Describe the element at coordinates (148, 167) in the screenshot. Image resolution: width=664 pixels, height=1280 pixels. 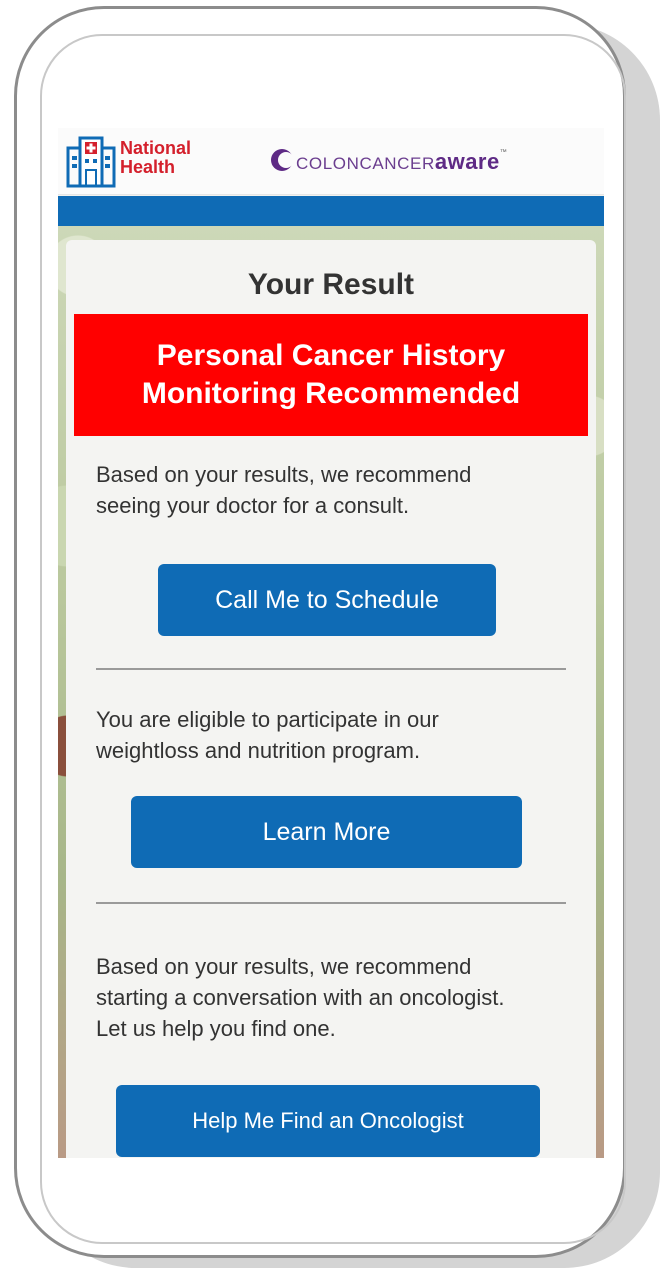
I see `national-health-line2: Health` at that location.